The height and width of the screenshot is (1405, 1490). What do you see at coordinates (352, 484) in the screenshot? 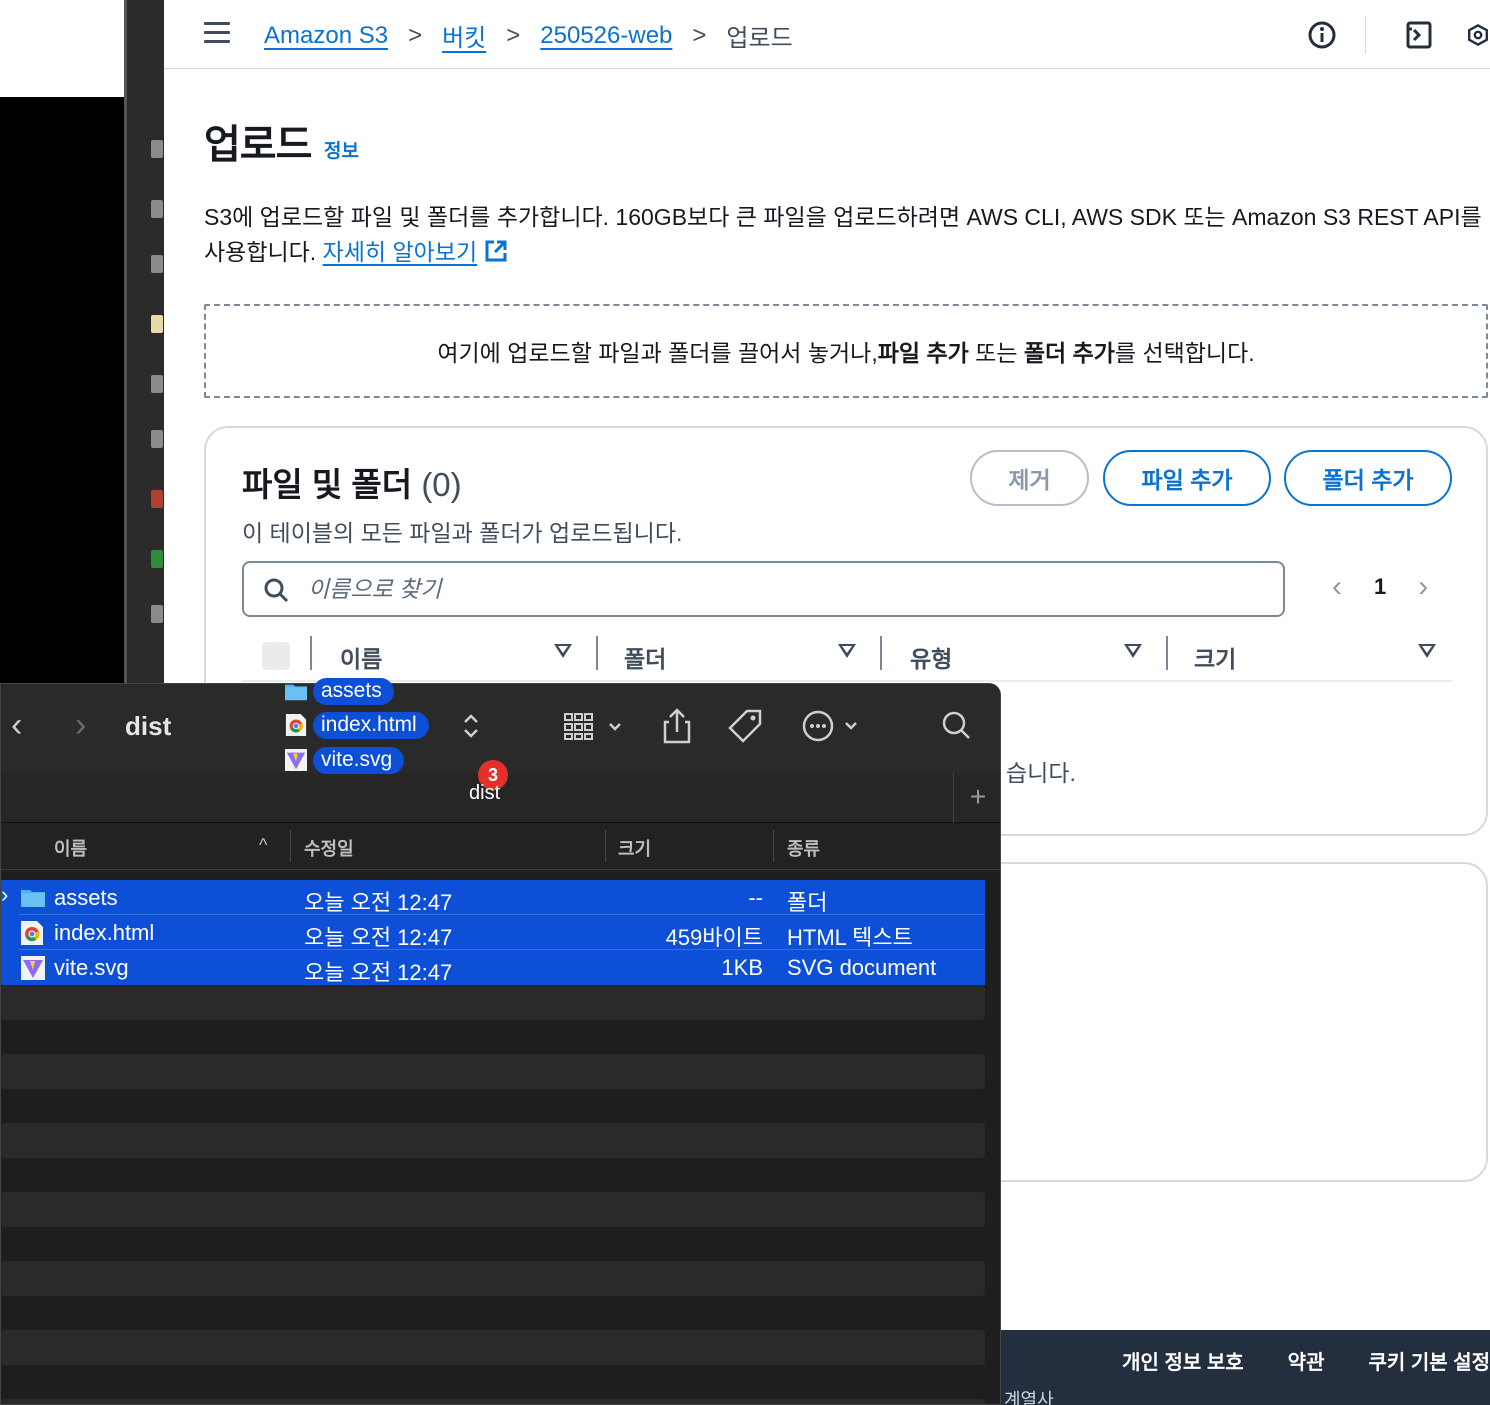
I see `panel-title: 파일 및 폴더 (0)` at bounding box center [352, 484].